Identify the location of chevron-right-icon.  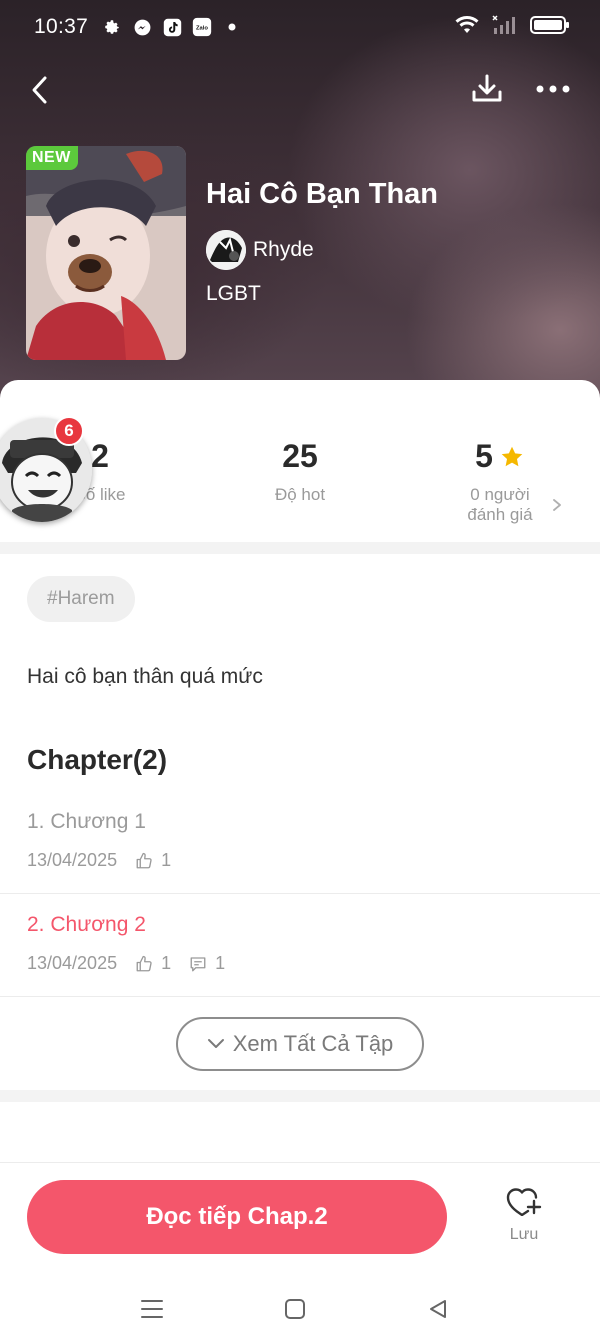
(557, 505).